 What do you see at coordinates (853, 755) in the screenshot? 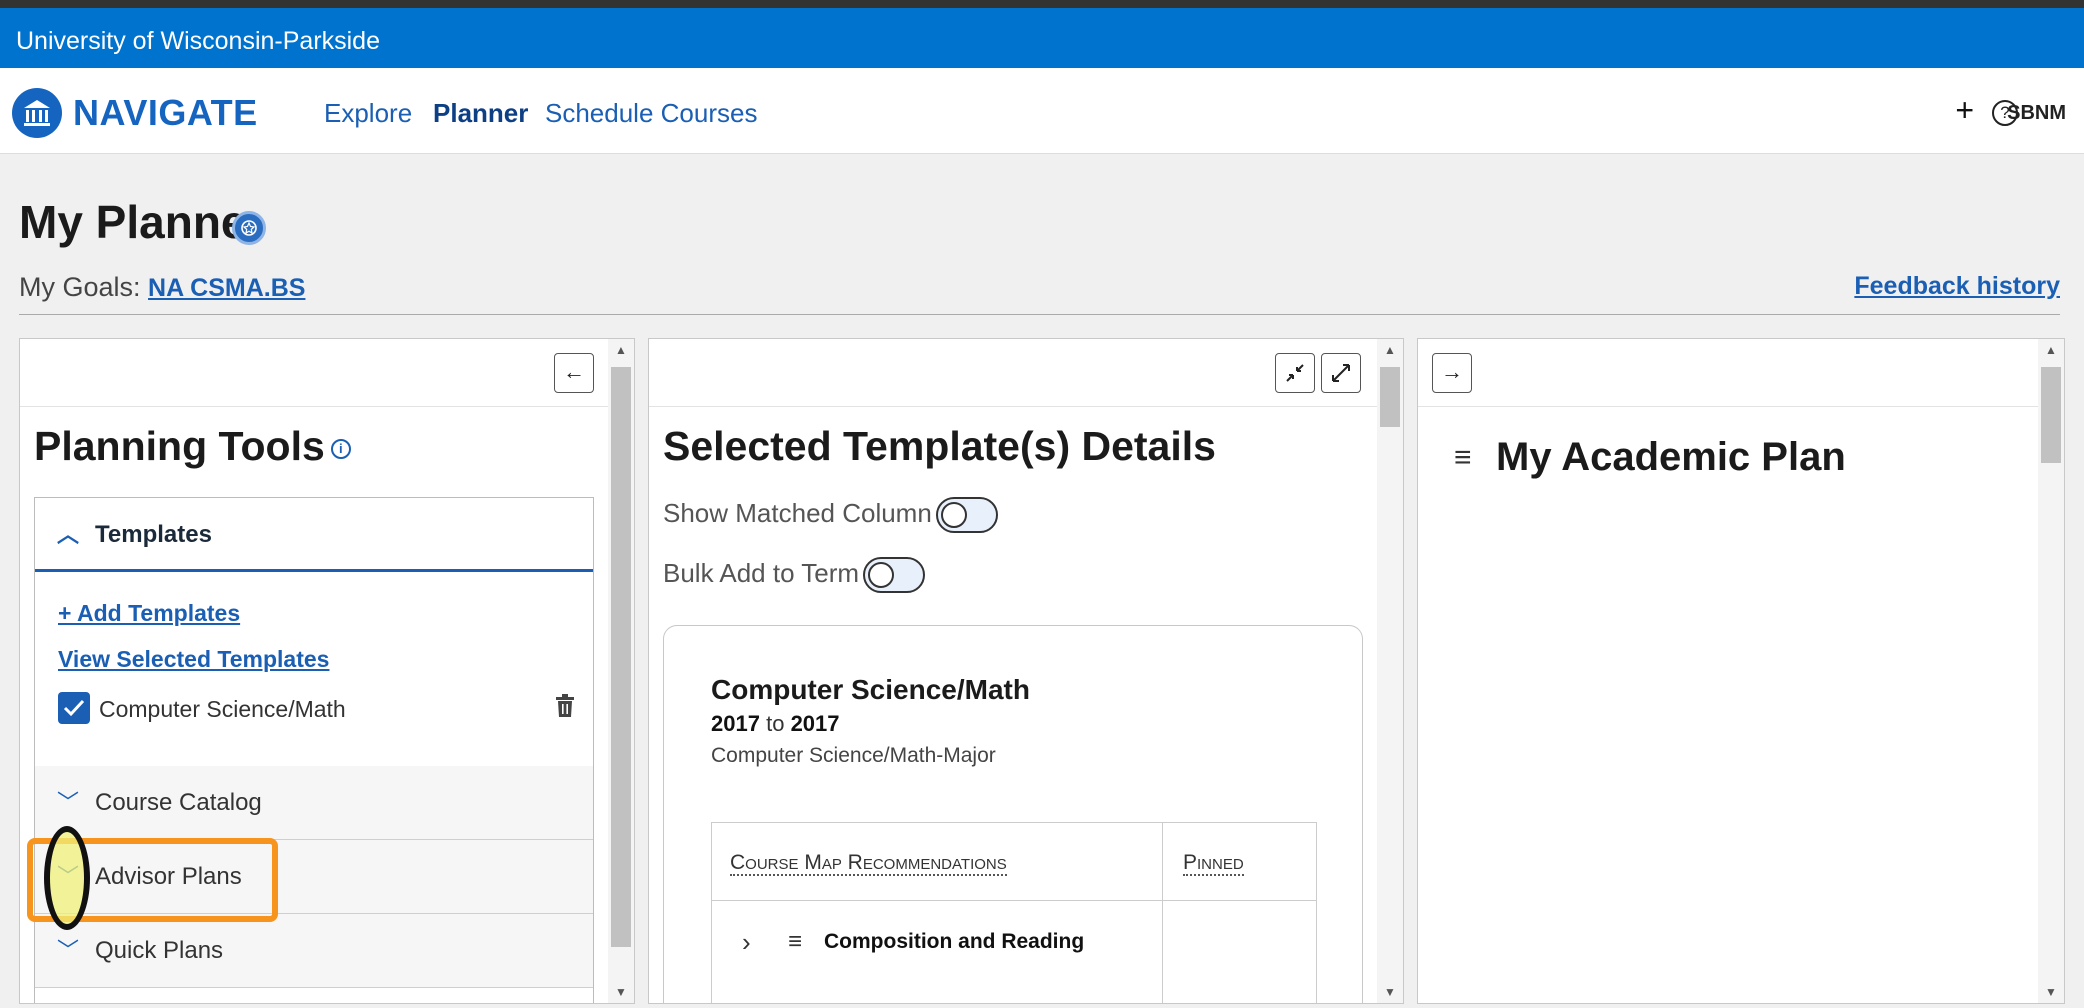
I see `template-card-subtitle: Computer Science/Math-Major` at bounding box center [853, 755].